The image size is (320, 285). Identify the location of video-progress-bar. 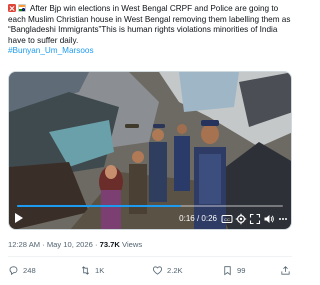
(150, 206).